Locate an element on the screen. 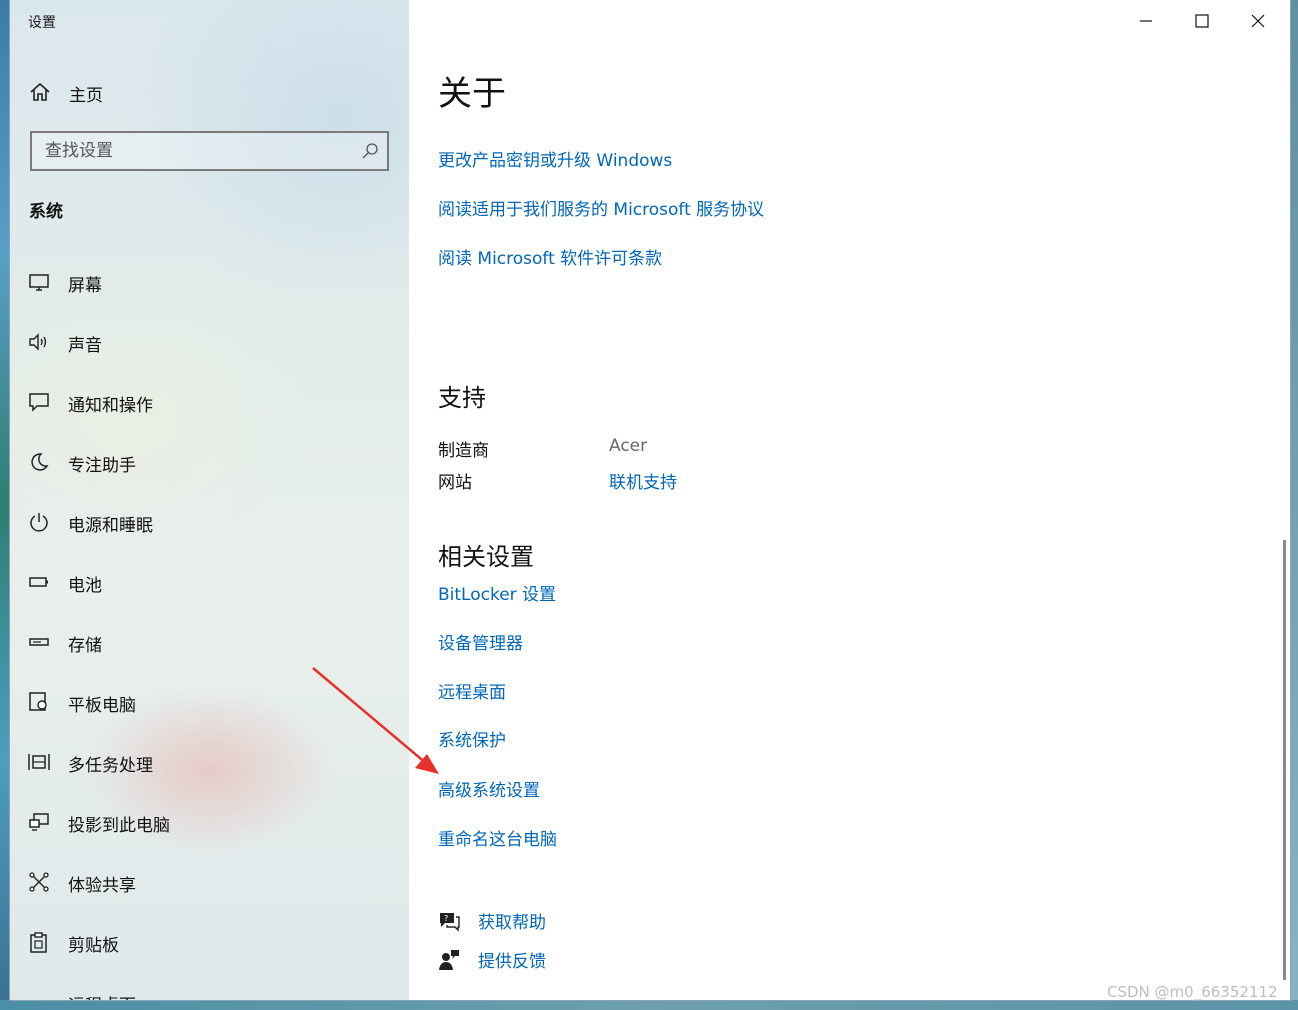 Image resolution: width=1298 pixels, height=1010 pixels. monitor-icon is located at coordinates (39, 282).